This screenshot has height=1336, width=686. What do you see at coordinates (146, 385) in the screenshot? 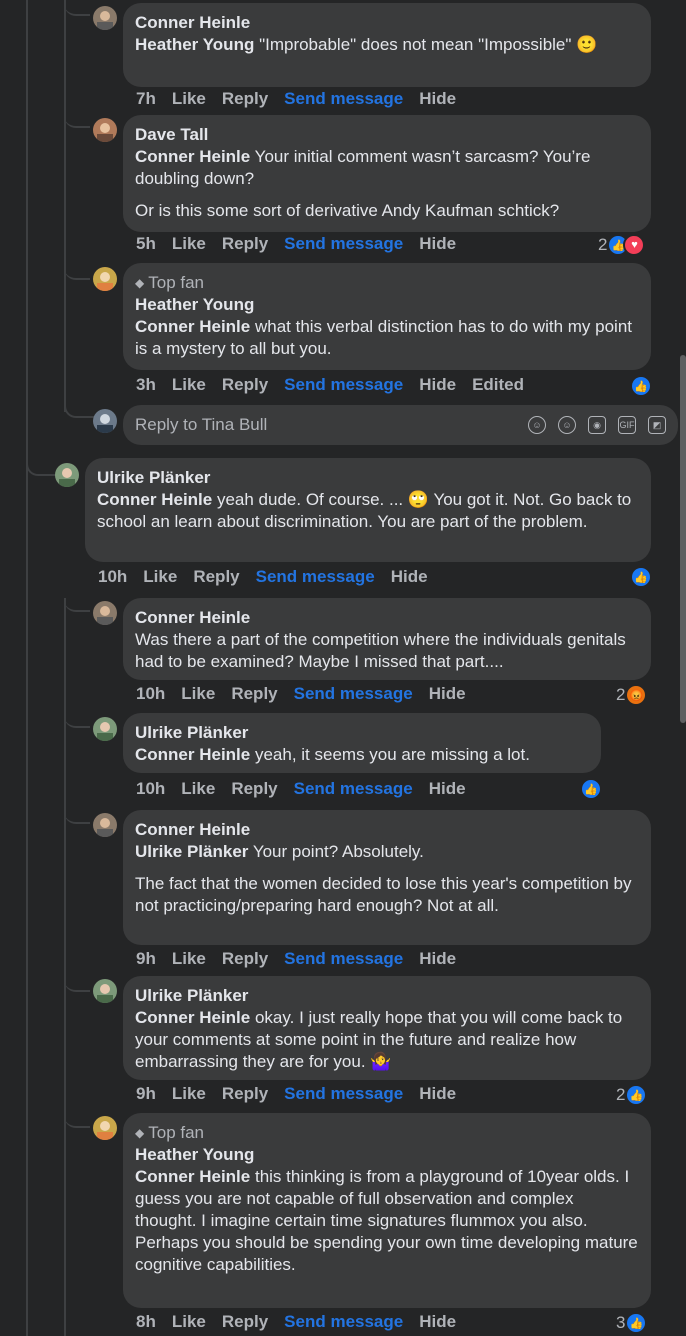
I see `comment-time: 3h` at bounding box center [146, 385].